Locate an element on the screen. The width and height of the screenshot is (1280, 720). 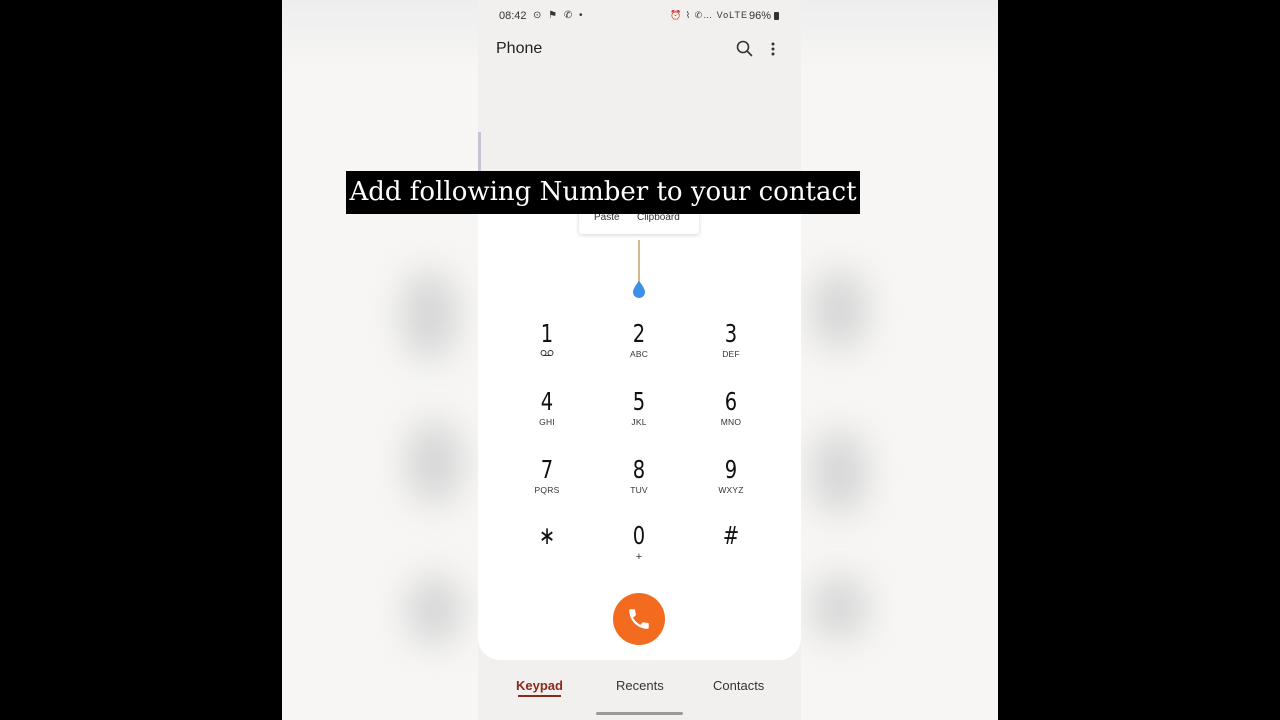
key-8: 8 TUV is located at coordinates (639, 482).